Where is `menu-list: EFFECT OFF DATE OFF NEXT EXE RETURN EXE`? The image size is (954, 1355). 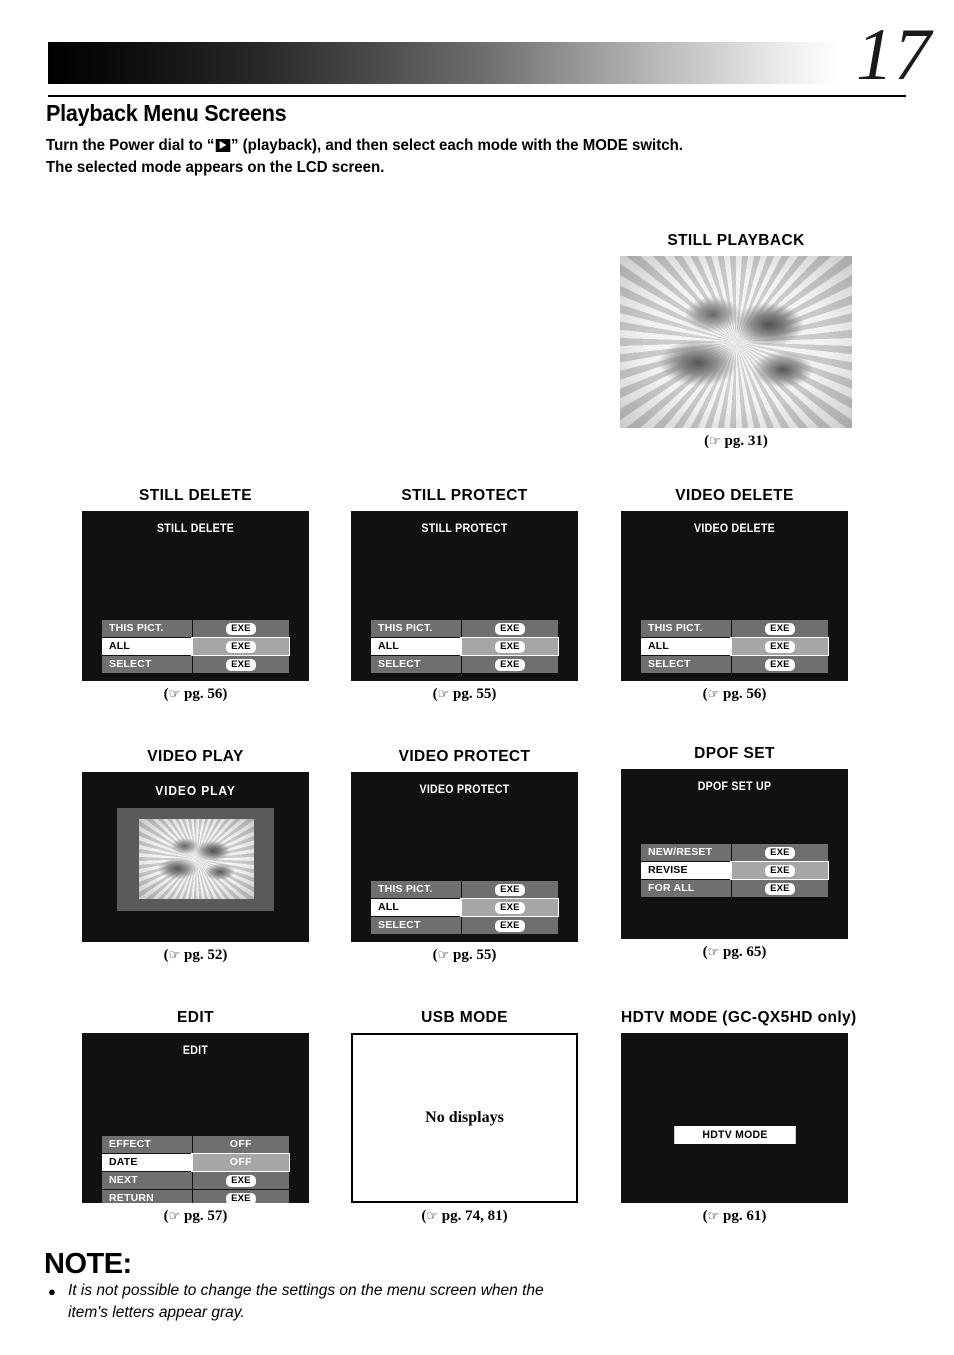 menu-list: EFFECT OFF DATE OFF NEXT EXE RETURN EXE is located at coordinates (195, 1169).